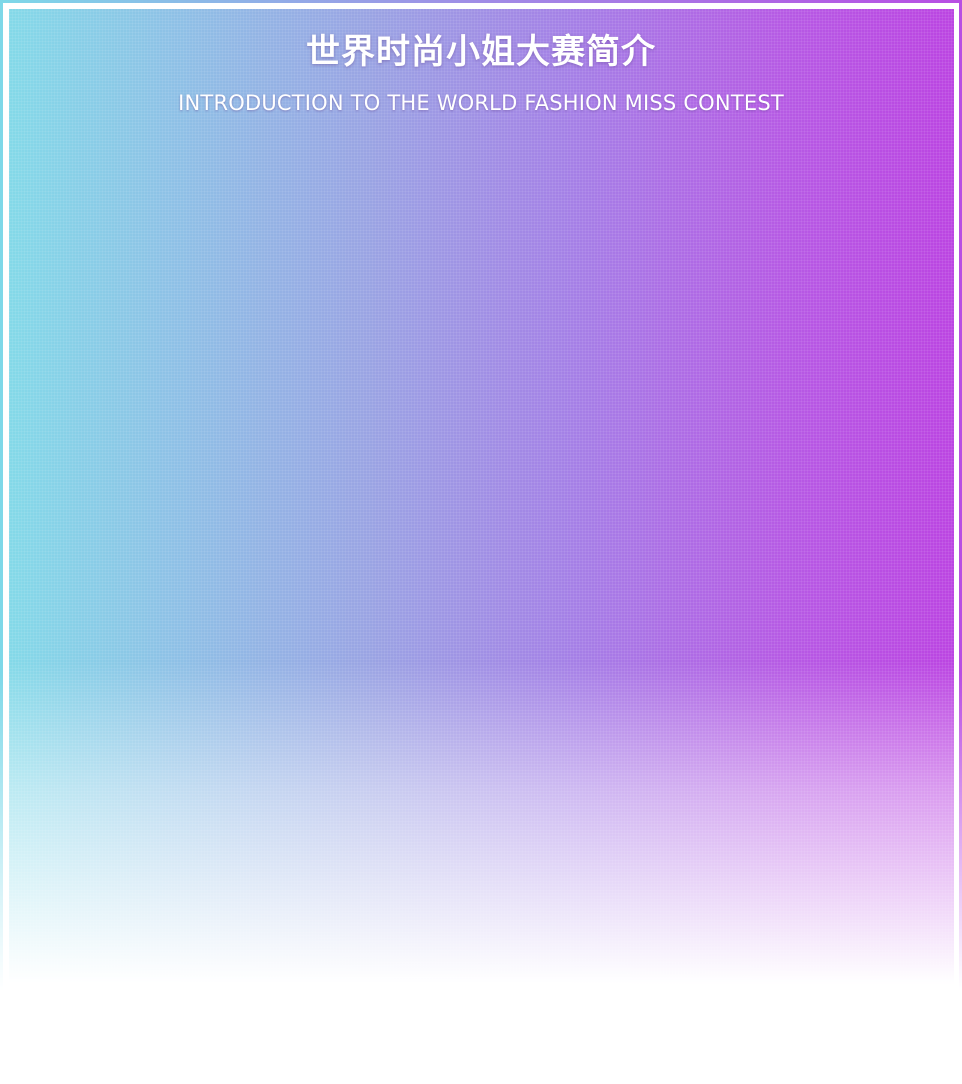 The height and width of the screenshot is (1084, 962). I want to click on section-title: 世界时尚小姐大赛简介, so click(481, 52).